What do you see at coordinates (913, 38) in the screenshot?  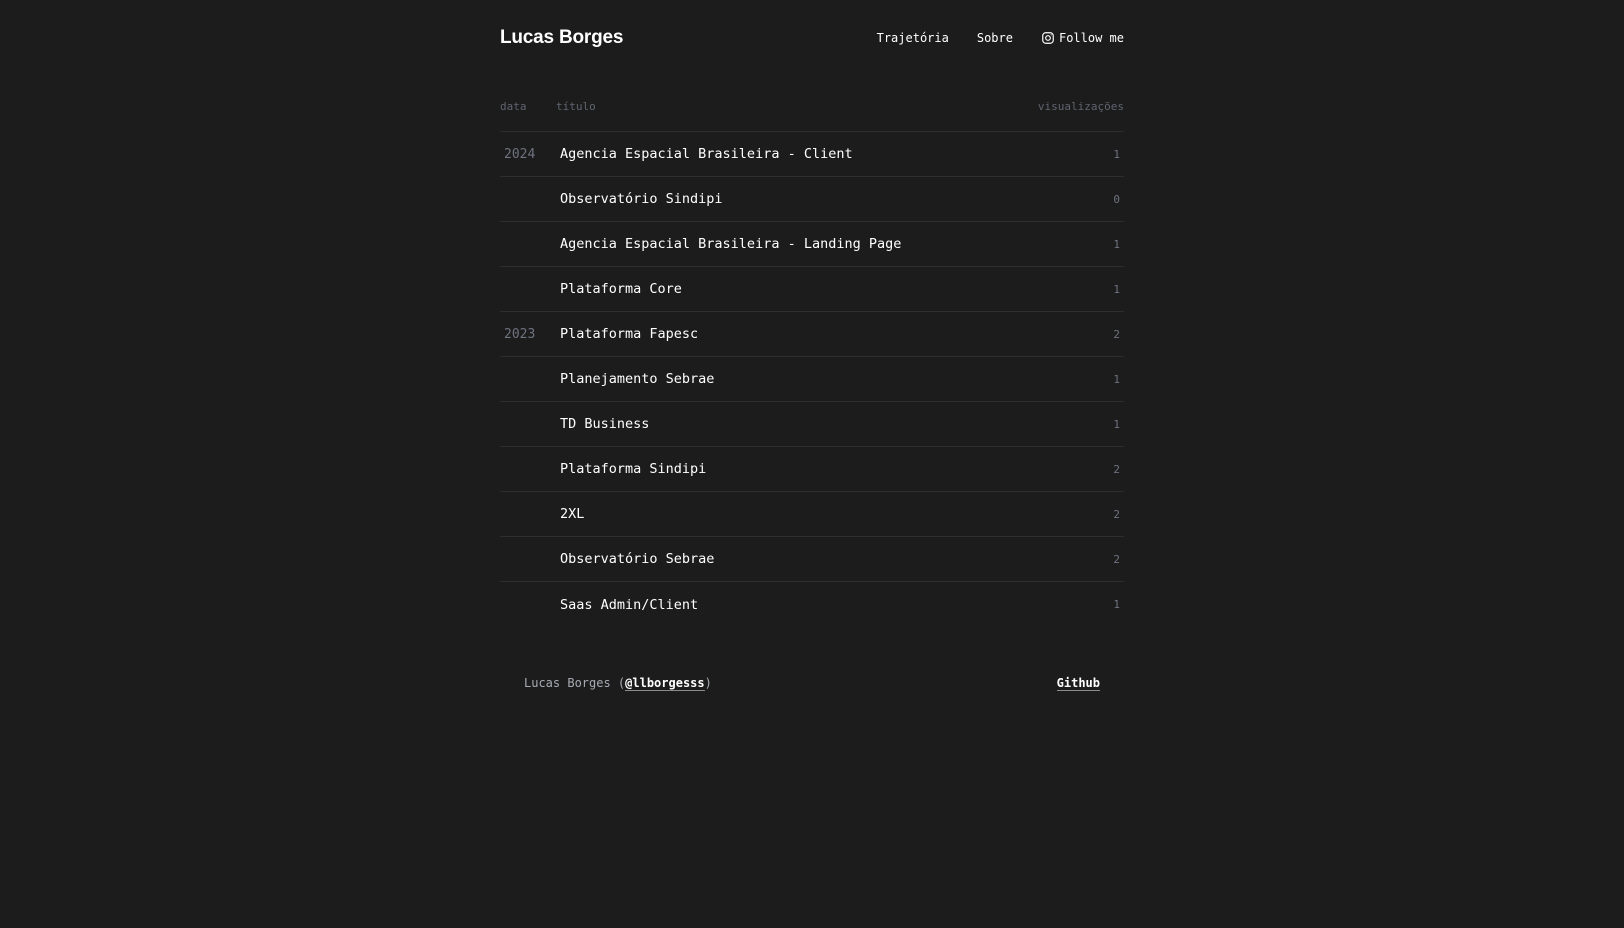 I see `nav-trajetoria-link: Trajetória` at bounding box center [913, 38].